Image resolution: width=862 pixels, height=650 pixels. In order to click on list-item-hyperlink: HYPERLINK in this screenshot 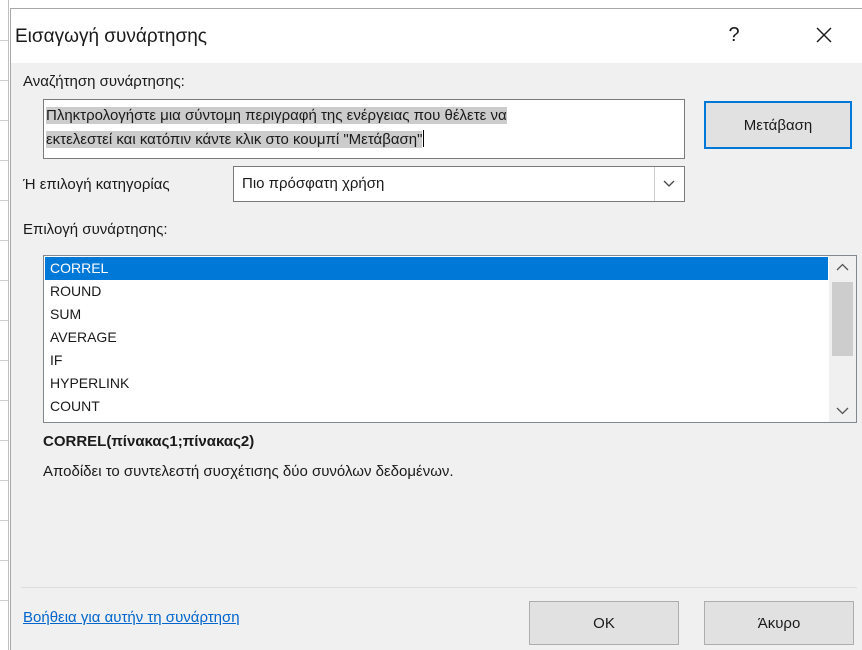, I will do `click(436, 383)`.